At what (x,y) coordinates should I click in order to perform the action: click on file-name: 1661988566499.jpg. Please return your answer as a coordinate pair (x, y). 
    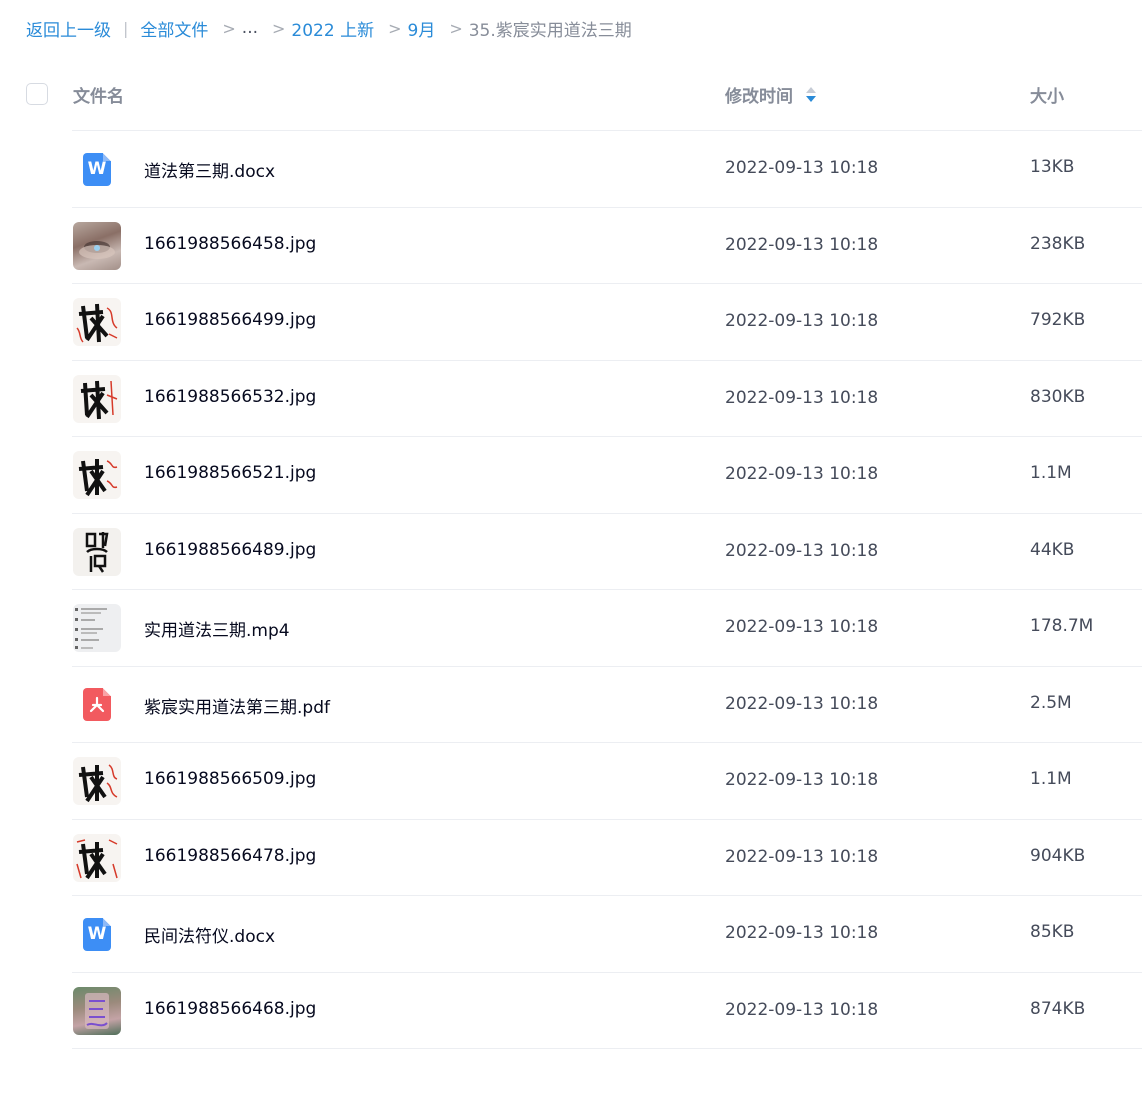
    Looking at the image, I should click on (230, 320).